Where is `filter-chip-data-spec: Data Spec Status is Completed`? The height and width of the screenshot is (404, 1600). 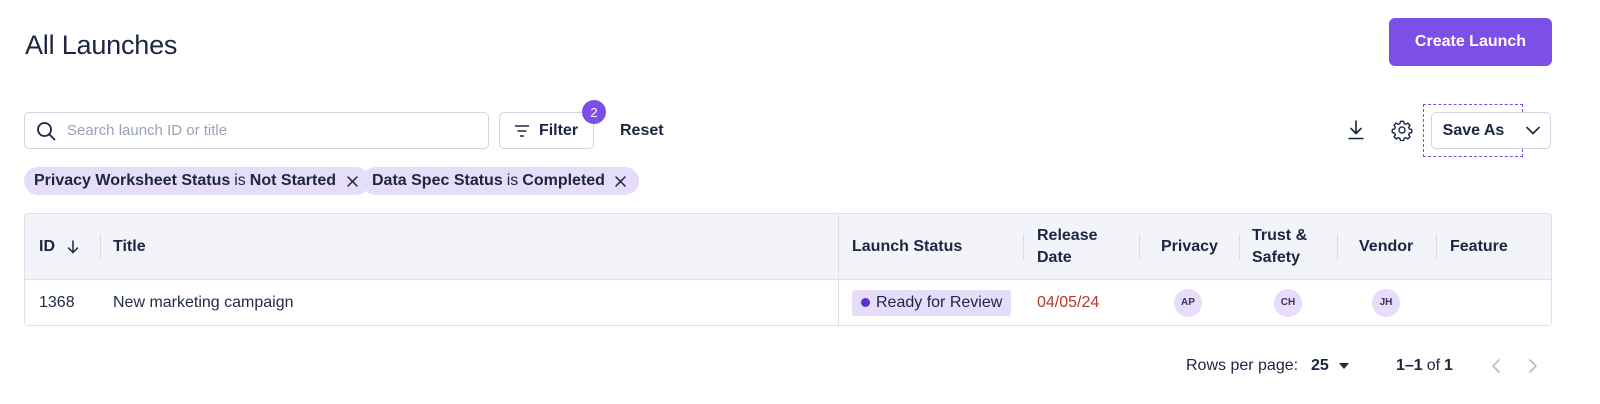 filter-chip-data-spec: Data Spec Status is Completed is located at coordinates (500, 181).